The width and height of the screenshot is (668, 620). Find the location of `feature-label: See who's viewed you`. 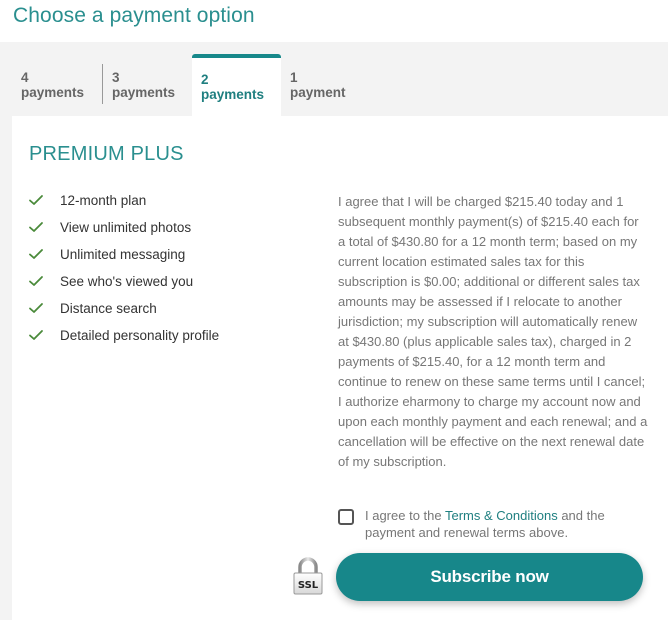

feature-label: See who's viewed you is located at coordinates (127, 281).